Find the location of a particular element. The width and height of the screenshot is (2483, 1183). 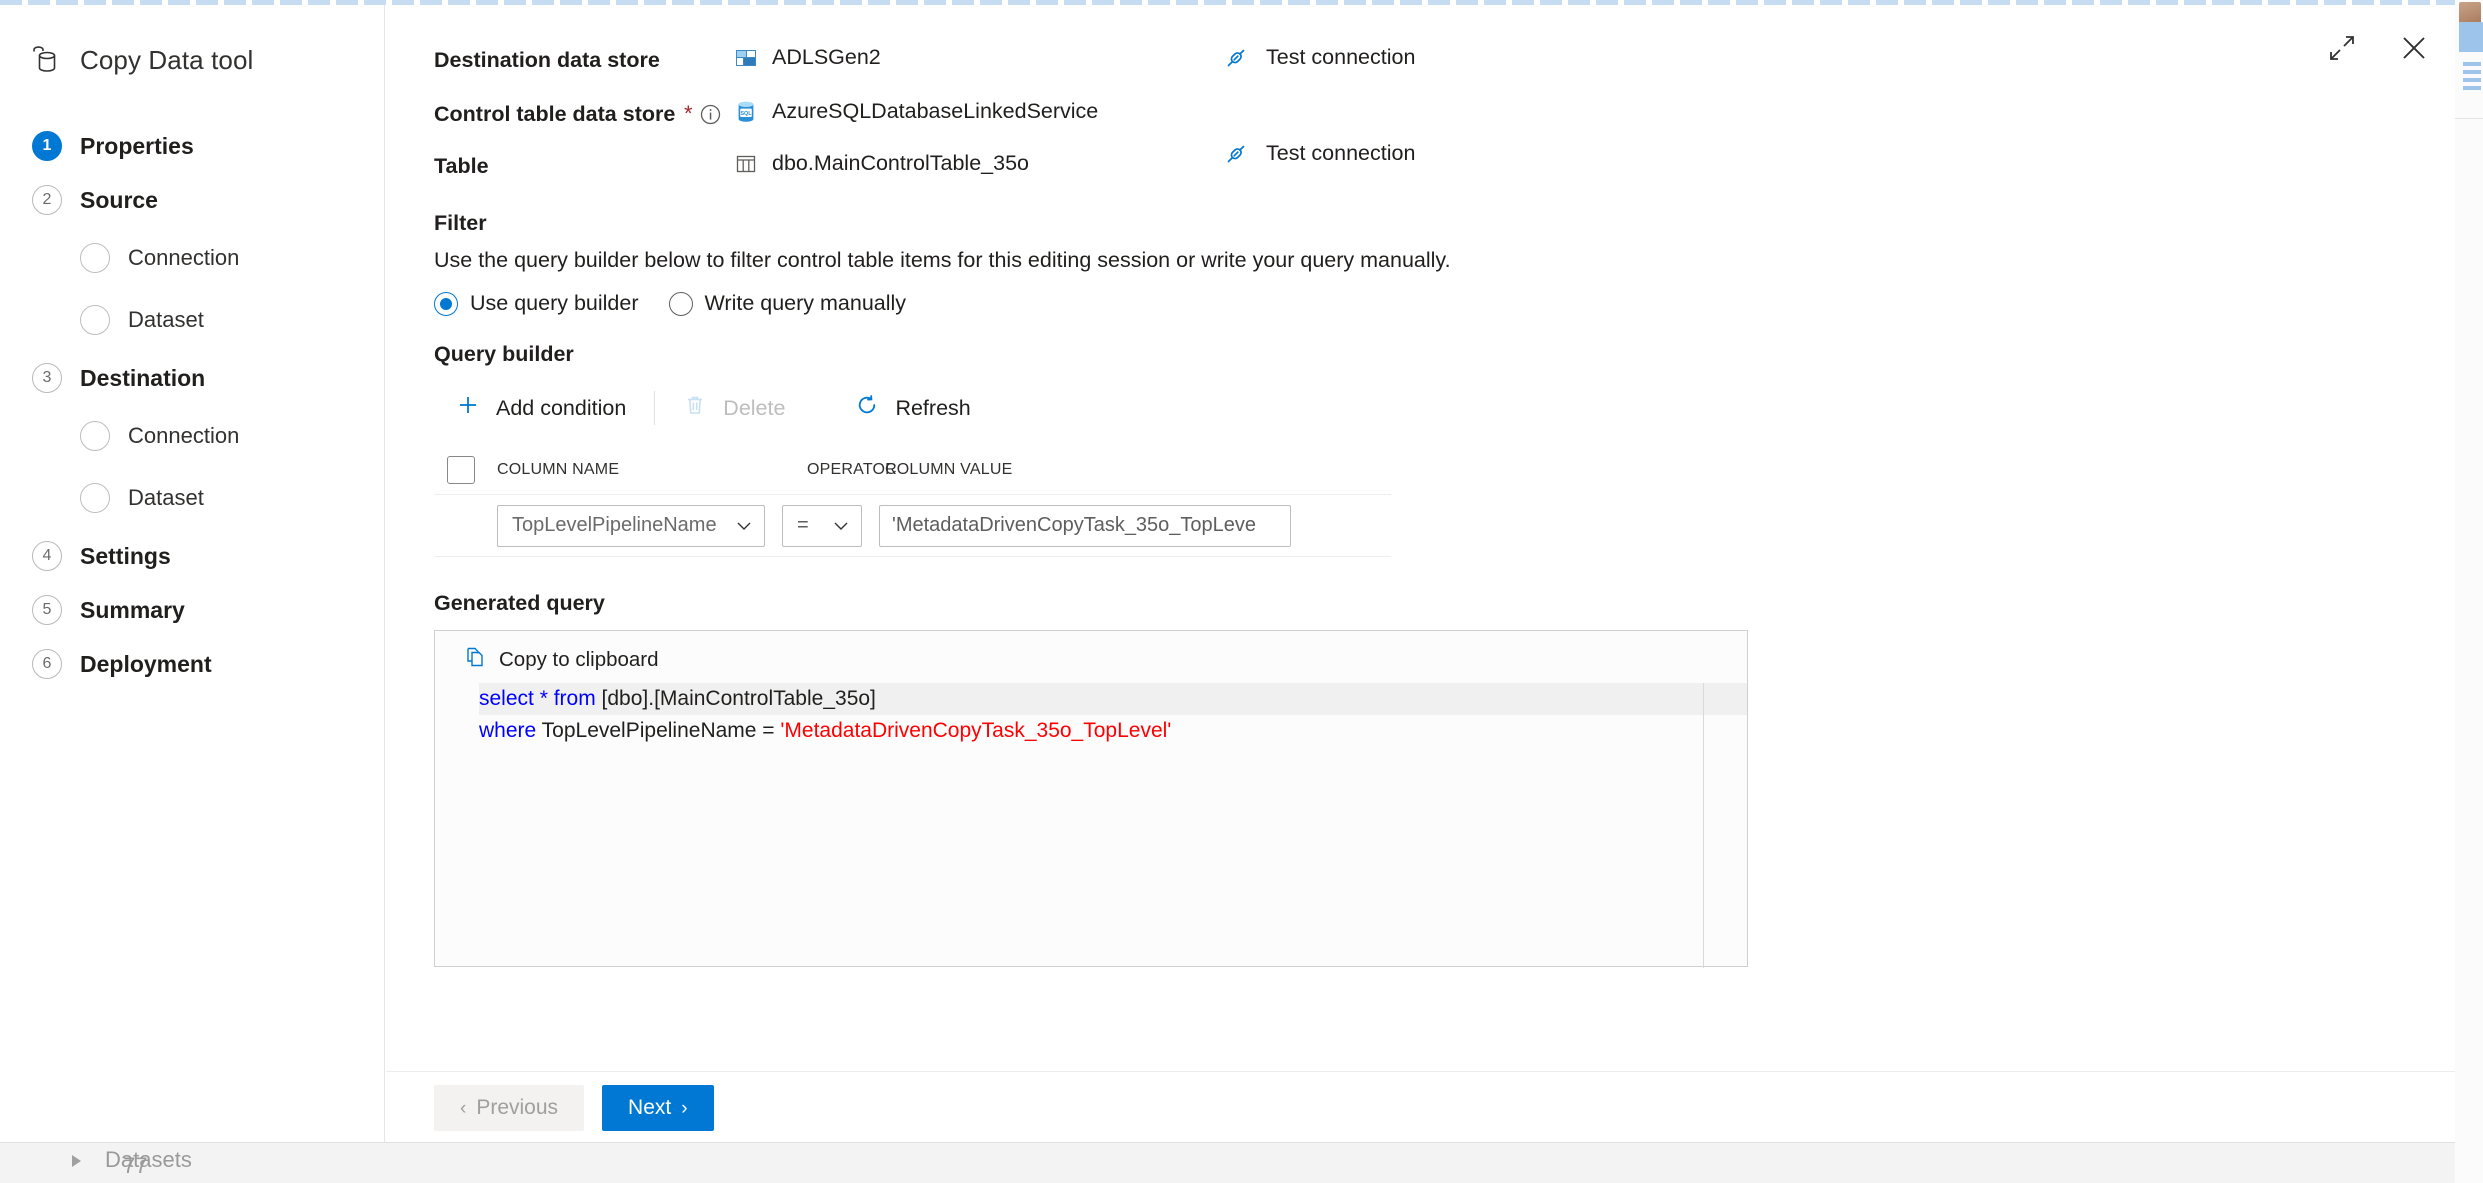

control-table-test-connection-button: Test connection is located at coordinates (1319, 153).